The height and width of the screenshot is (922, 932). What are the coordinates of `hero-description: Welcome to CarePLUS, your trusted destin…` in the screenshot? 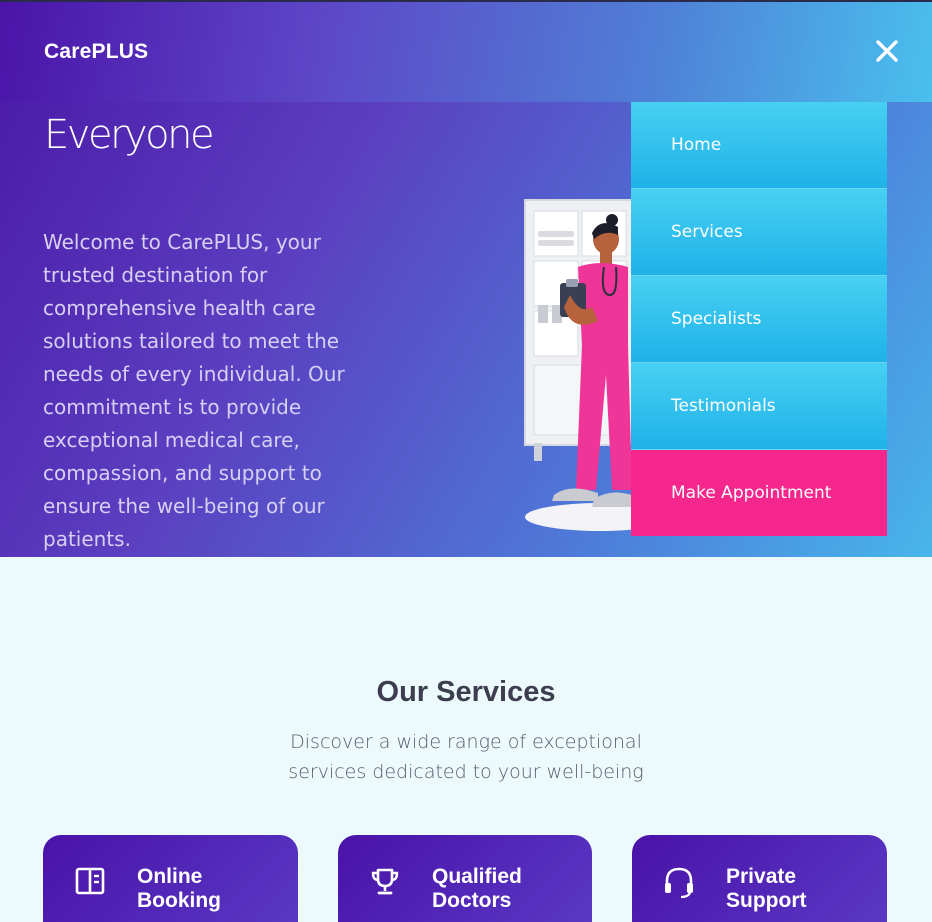 It's located at (194, 390).